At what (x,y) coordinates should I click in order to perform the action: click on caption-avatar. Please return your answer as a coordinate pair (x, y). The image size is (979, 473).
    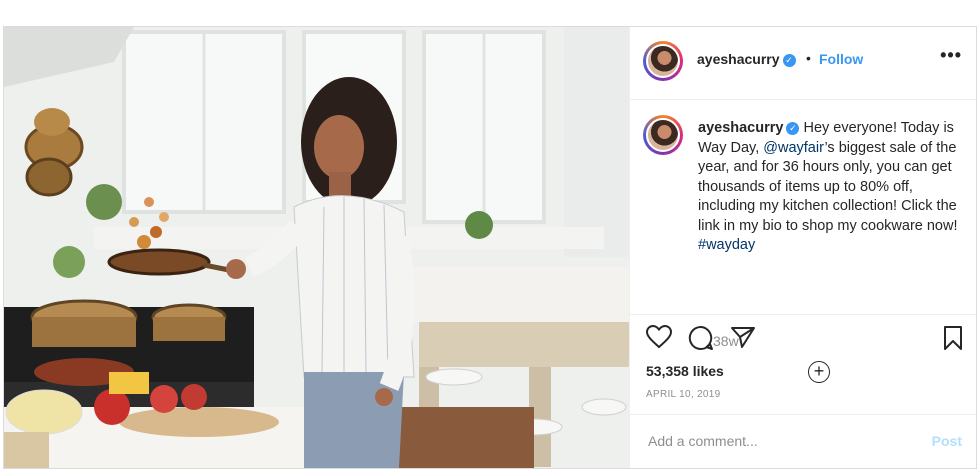
    Looking at the image, I should click on (663, 135).